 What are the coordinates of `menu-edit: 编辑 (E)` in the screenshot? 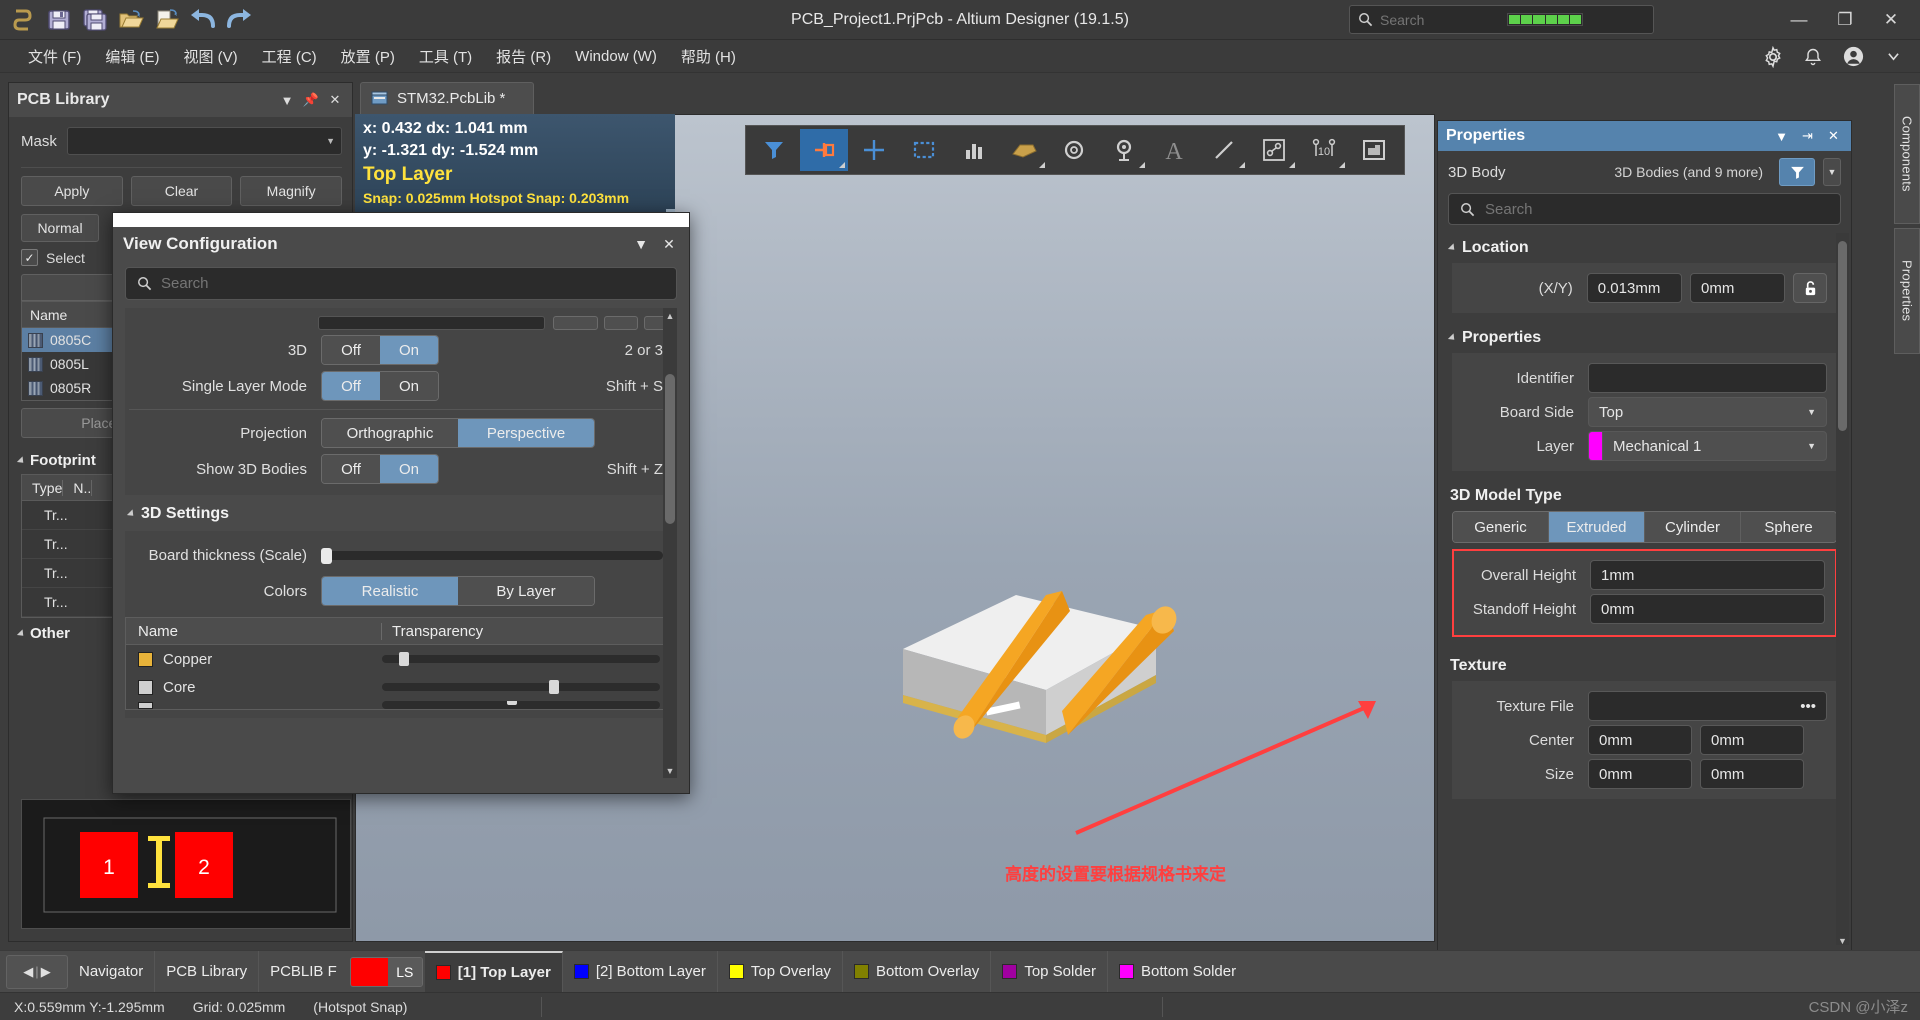 It's located at (132, 56).